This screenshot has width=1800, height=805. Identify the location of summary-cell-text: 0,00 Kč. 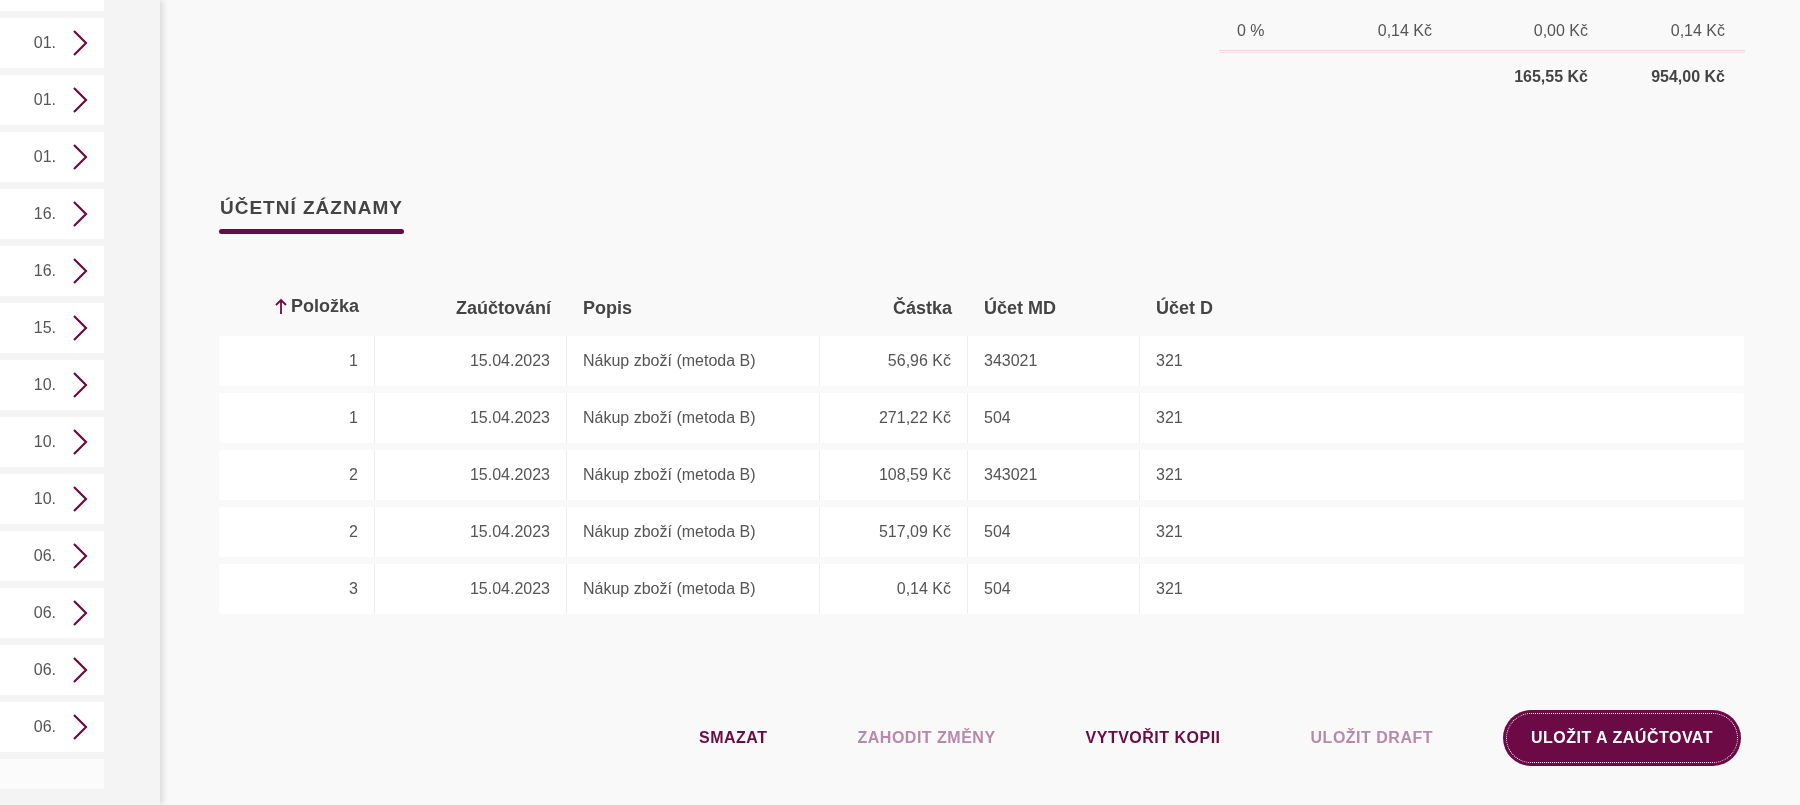
(1560, 31).